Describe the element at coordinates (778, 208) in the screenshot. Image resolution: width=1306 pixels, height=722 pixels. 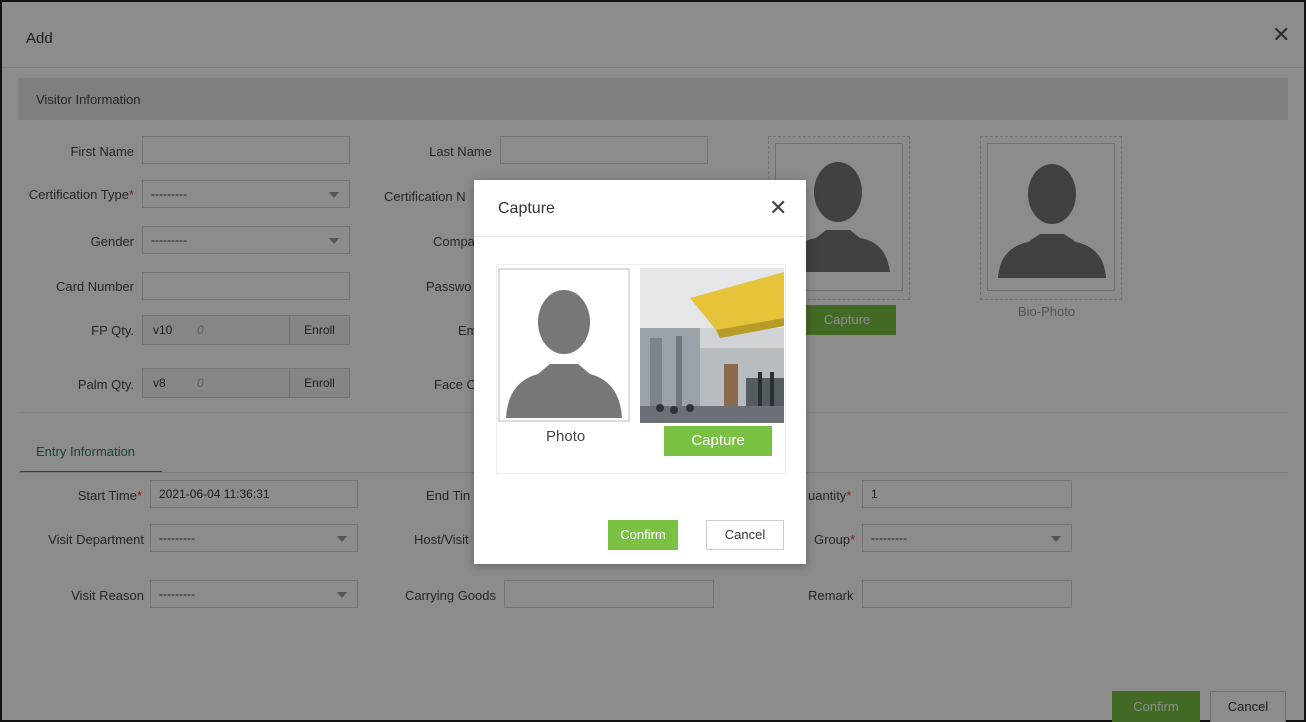
I see `close-icon: ✕` at that location.